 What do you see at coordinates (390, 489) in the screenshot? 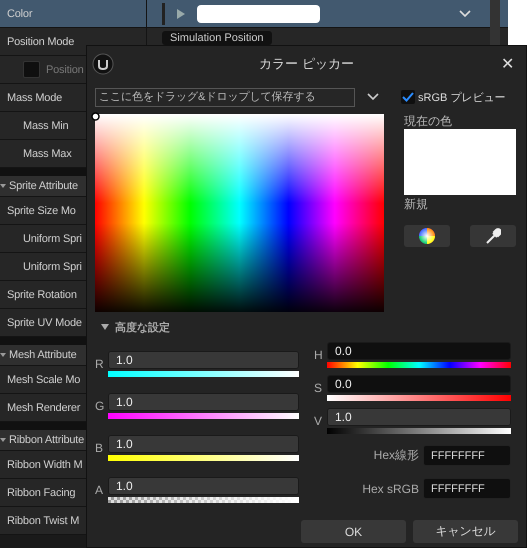
I see `hex-label: Hex sRGB` at bounding box center [390, 489].